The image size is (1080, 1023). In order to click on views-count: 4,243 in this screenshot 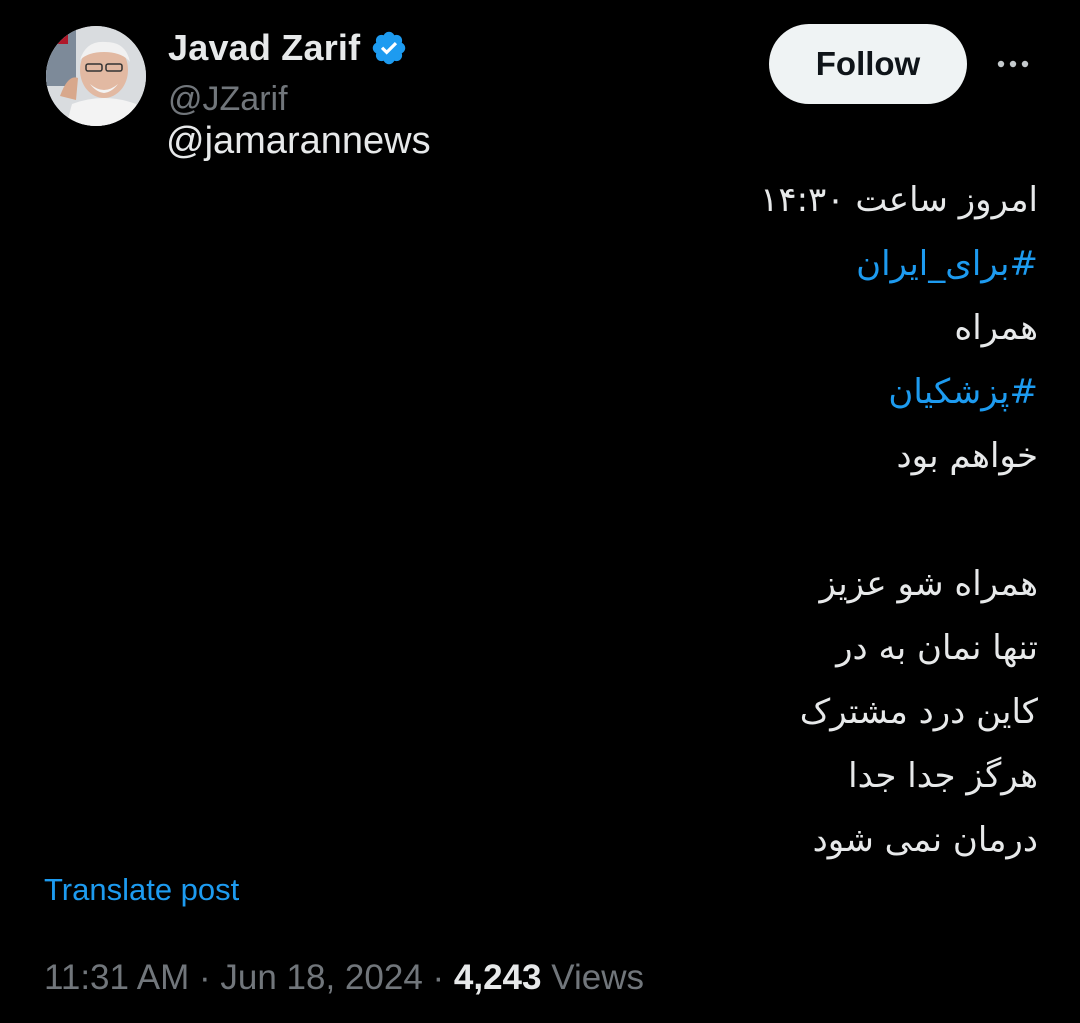, I will do `click(497, 977)`.